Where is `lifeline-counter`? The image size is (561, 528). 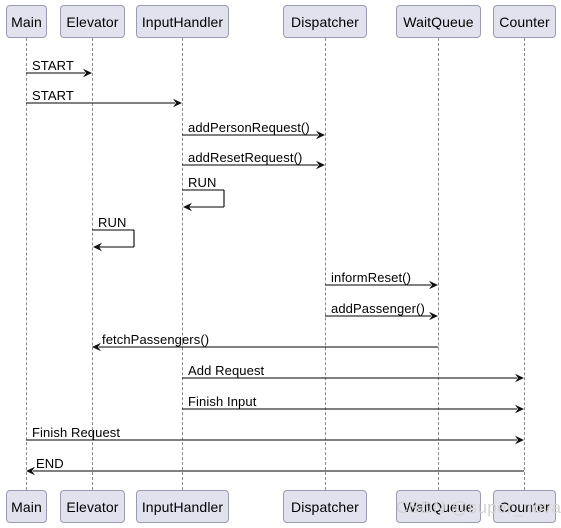
lifeline-counter is located at coordinates (524, 264).